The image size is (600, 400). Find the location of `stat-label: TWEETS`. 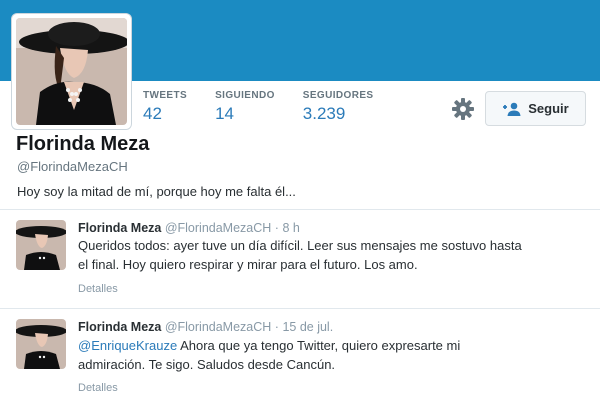

stat-label: TWEETS is located at coordinates (165, 95).